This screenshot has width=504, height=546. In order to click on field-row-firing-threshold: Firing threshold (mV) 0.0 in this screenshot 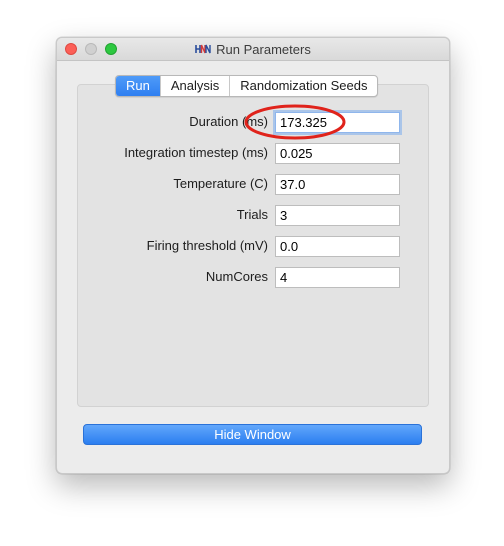, I will do `click(253, 246)`.